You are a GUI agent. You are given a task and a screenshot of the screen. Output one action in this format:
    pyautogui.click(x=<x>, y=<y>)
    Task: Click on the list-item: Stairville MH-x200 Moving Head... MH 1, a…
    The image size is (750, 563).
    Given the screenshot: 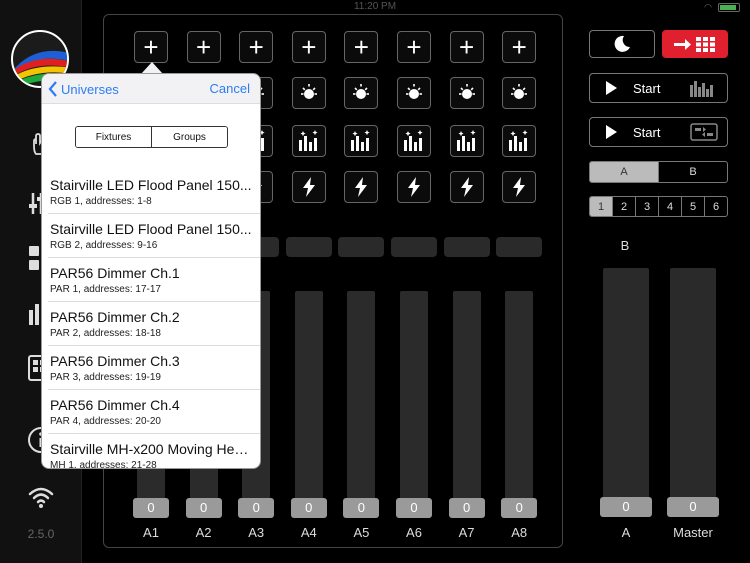 What is the action you would take?
    pyautogui.click(x=154, y=451)
    